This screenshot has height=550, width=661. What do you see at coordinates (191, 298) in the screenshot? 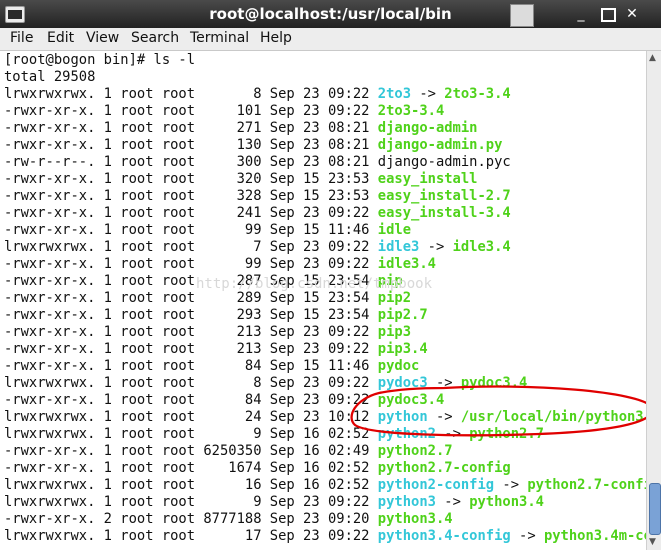
I see `file-meta: -rwxr-xr-x. 1 root root 289 Sep 15 23:54` at bounding box center [191, 298].